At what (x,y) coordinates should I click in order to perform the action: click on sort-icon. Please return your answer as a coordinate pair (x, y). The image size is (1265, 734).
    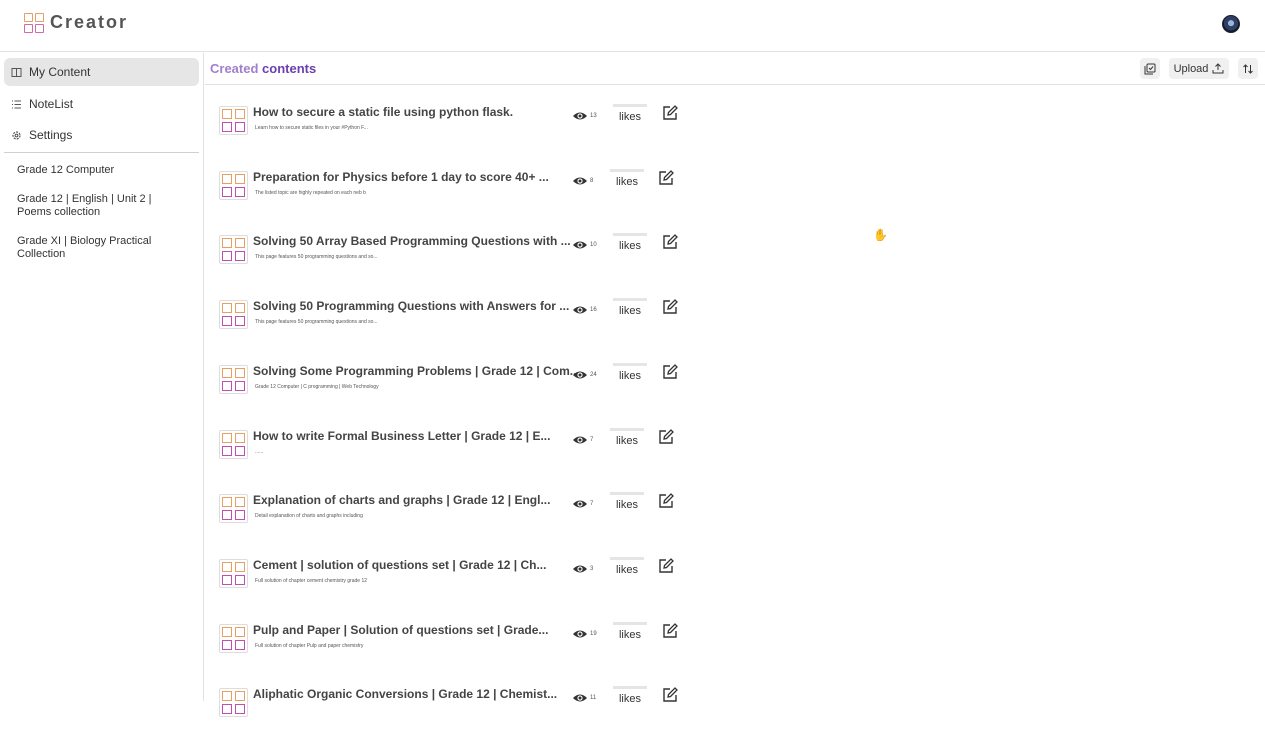
    Looking at the image, I should click on (1248, 68).